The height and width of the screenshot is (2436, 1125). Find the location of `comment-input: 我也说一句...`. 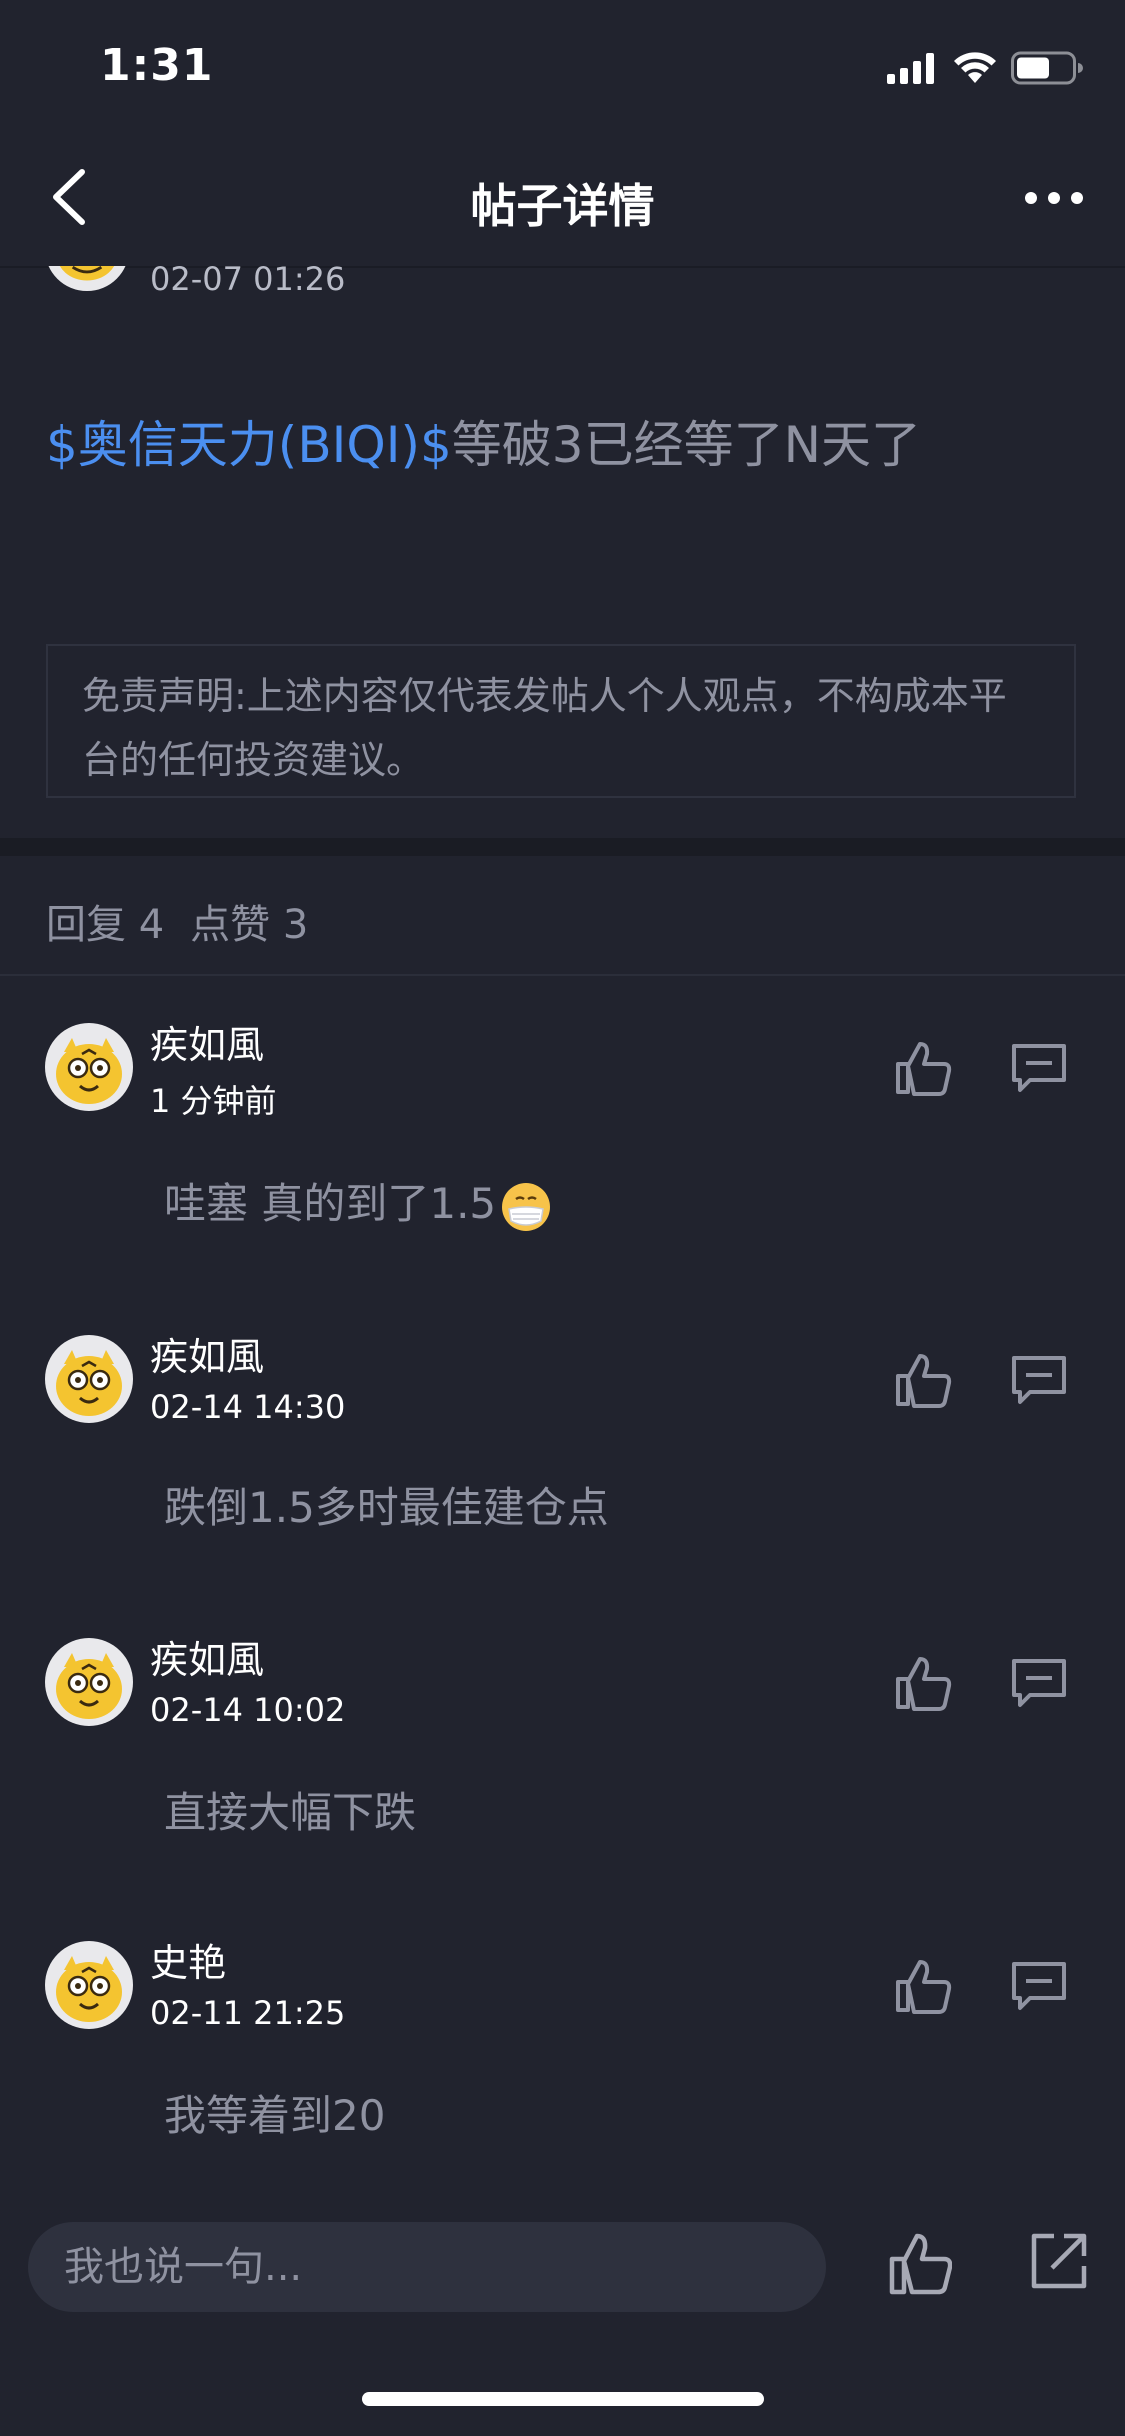

comment-input: 我也说一句... is located at coordinates (427, 2267).